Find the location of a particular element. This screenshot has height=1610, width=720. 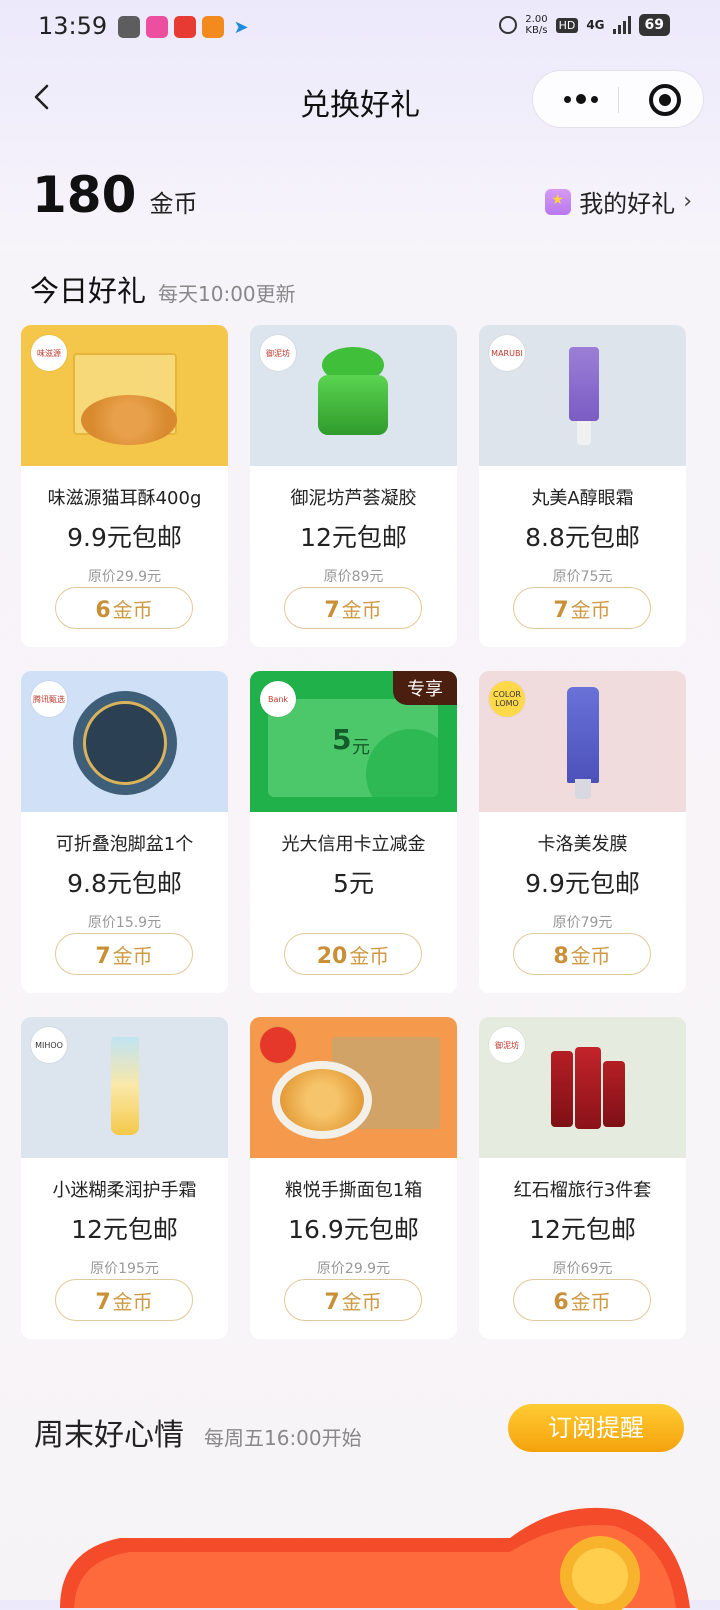

my-gifts-link: 我的好礼 › is located at coordinates (618, 201).